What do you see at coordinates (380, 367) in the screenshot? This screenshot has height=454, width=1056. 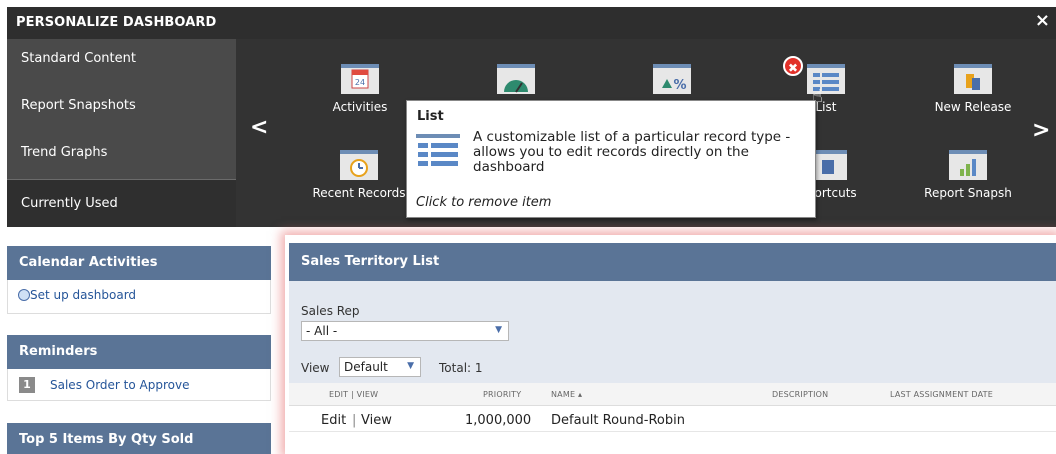 I see `view-select: Default ▼` at bounding box center [380, 367].